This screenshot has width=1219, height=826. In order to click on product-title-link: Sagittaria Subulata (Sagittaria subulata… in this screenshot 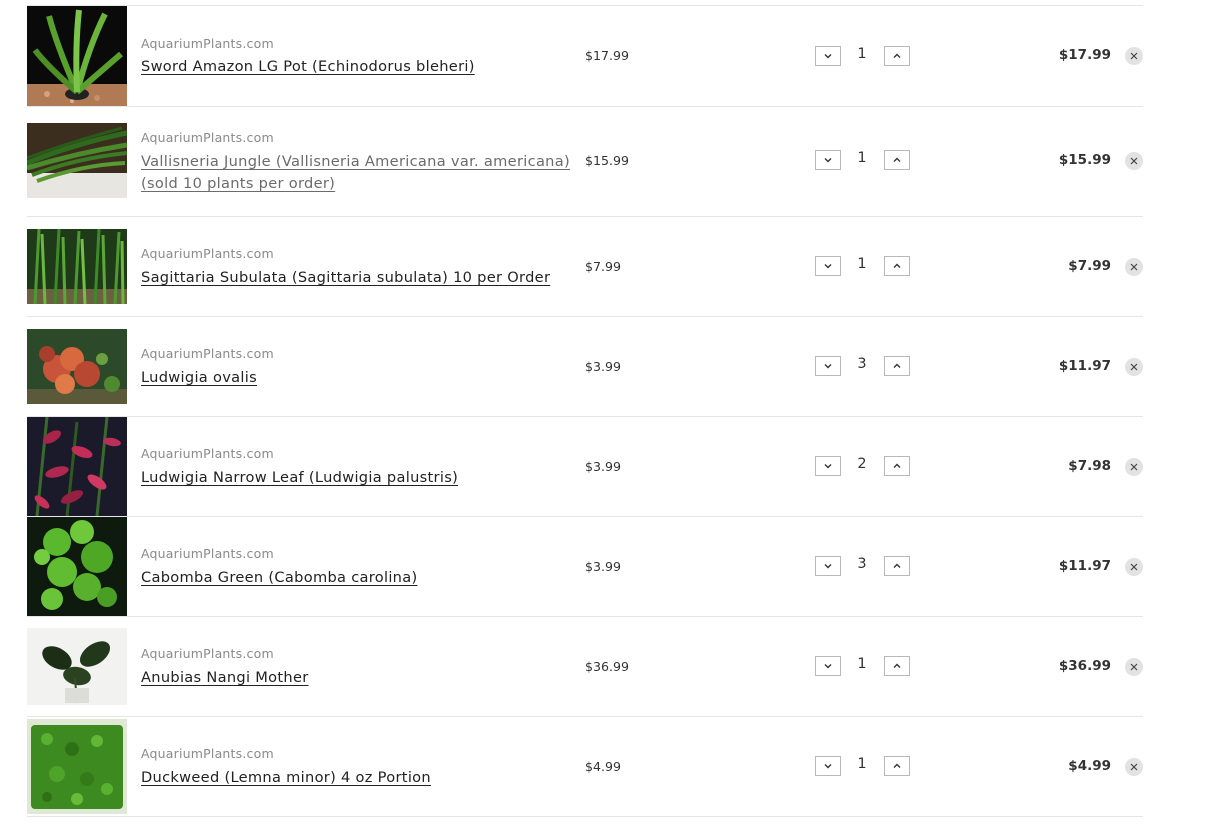, I will do `click(361, 278)`.